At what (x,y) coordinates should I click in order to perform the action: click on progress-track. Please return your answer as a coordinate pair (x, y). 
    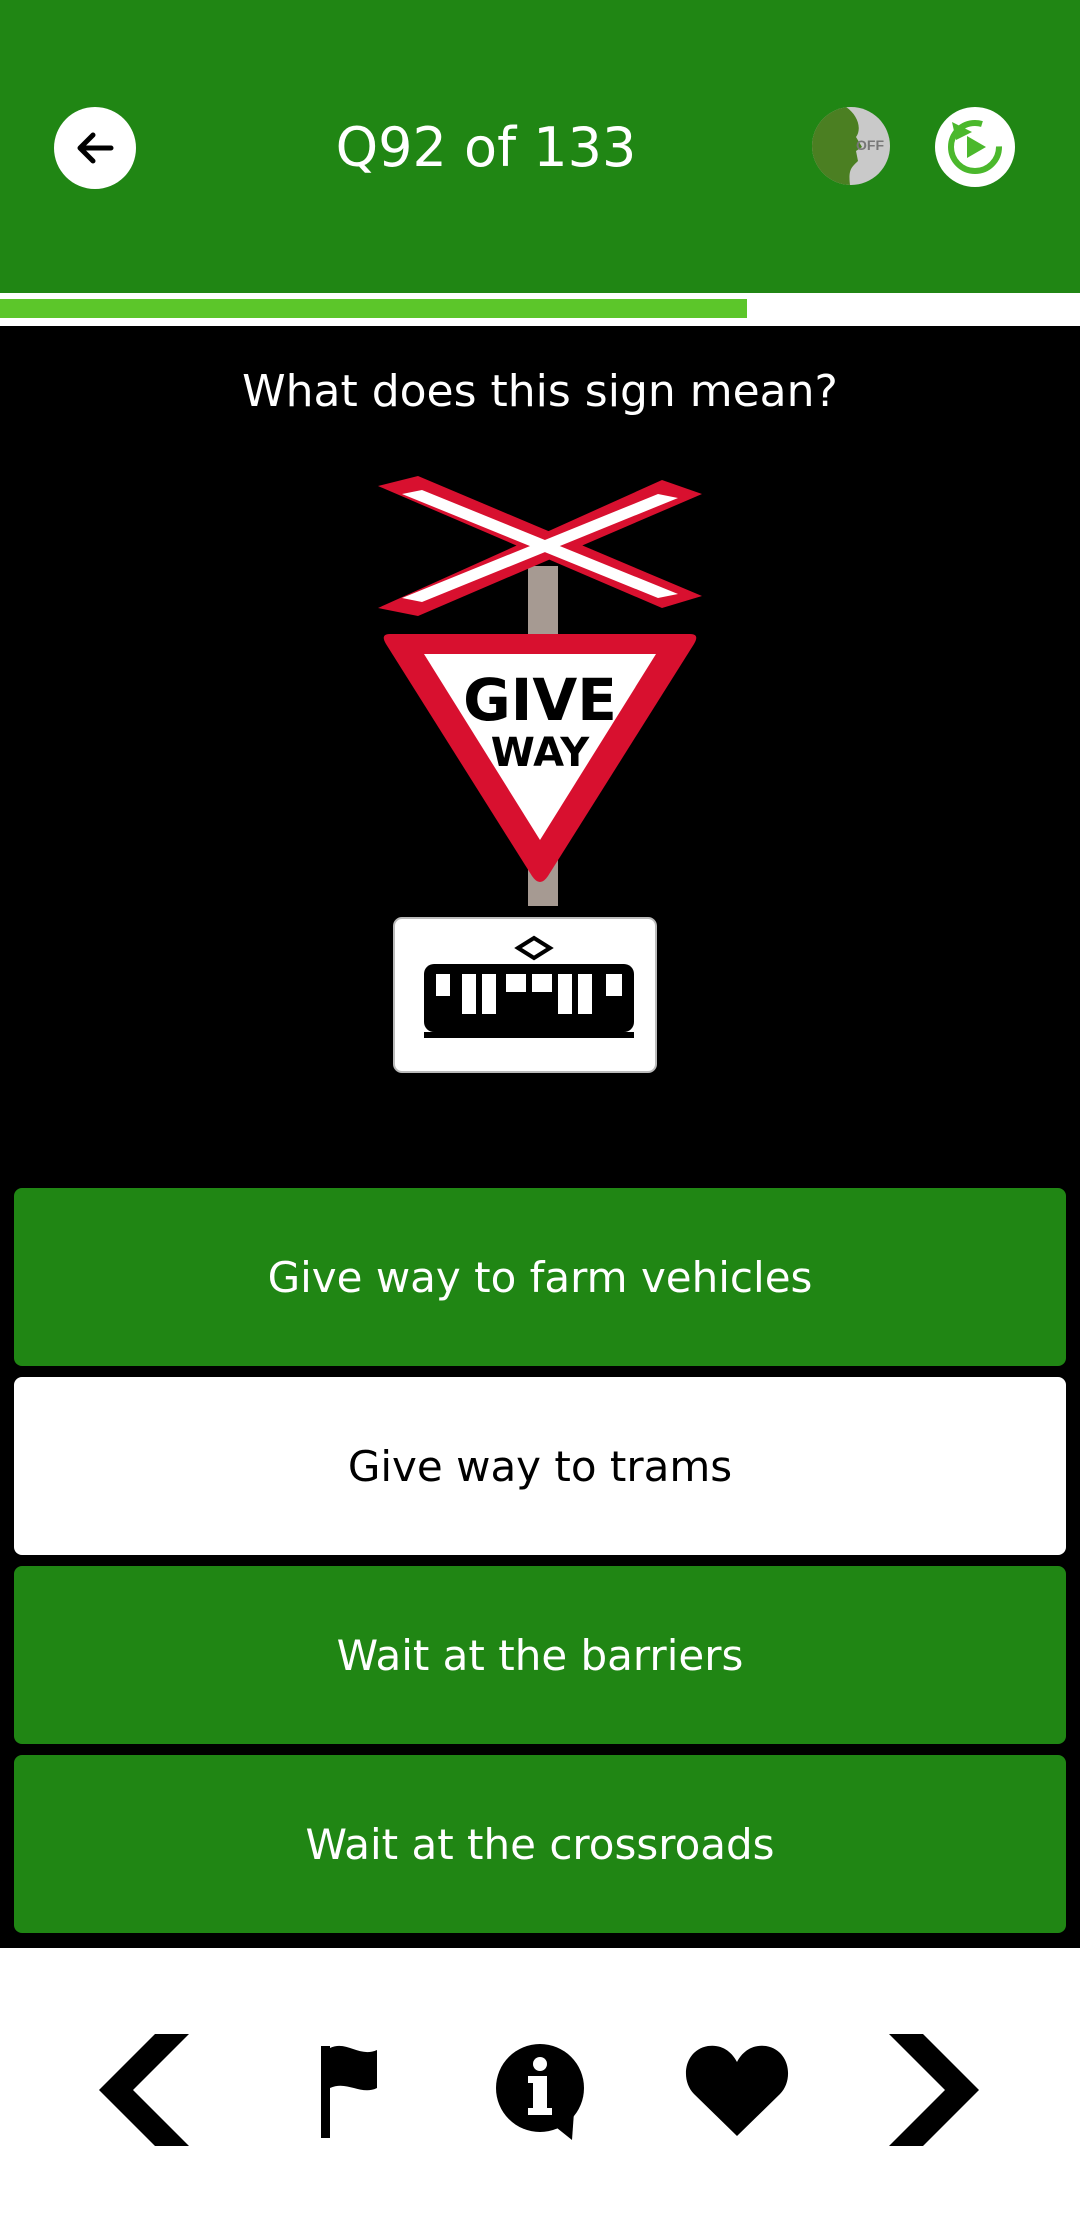
    Looking at the image, I should click on (540, 309).